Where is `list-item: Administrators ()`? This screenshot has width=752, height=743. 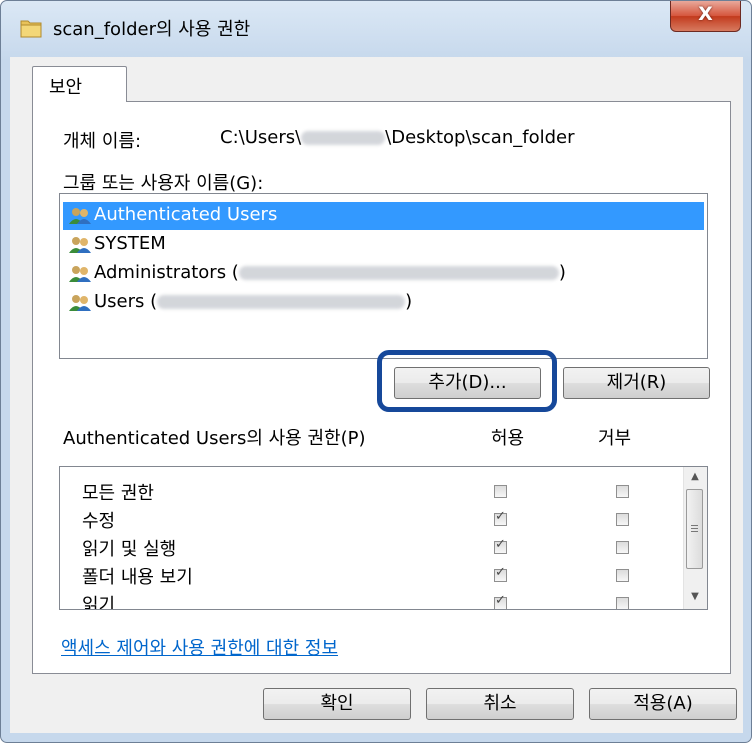
list-item: Administrators () is located at coordinates (383, 274).